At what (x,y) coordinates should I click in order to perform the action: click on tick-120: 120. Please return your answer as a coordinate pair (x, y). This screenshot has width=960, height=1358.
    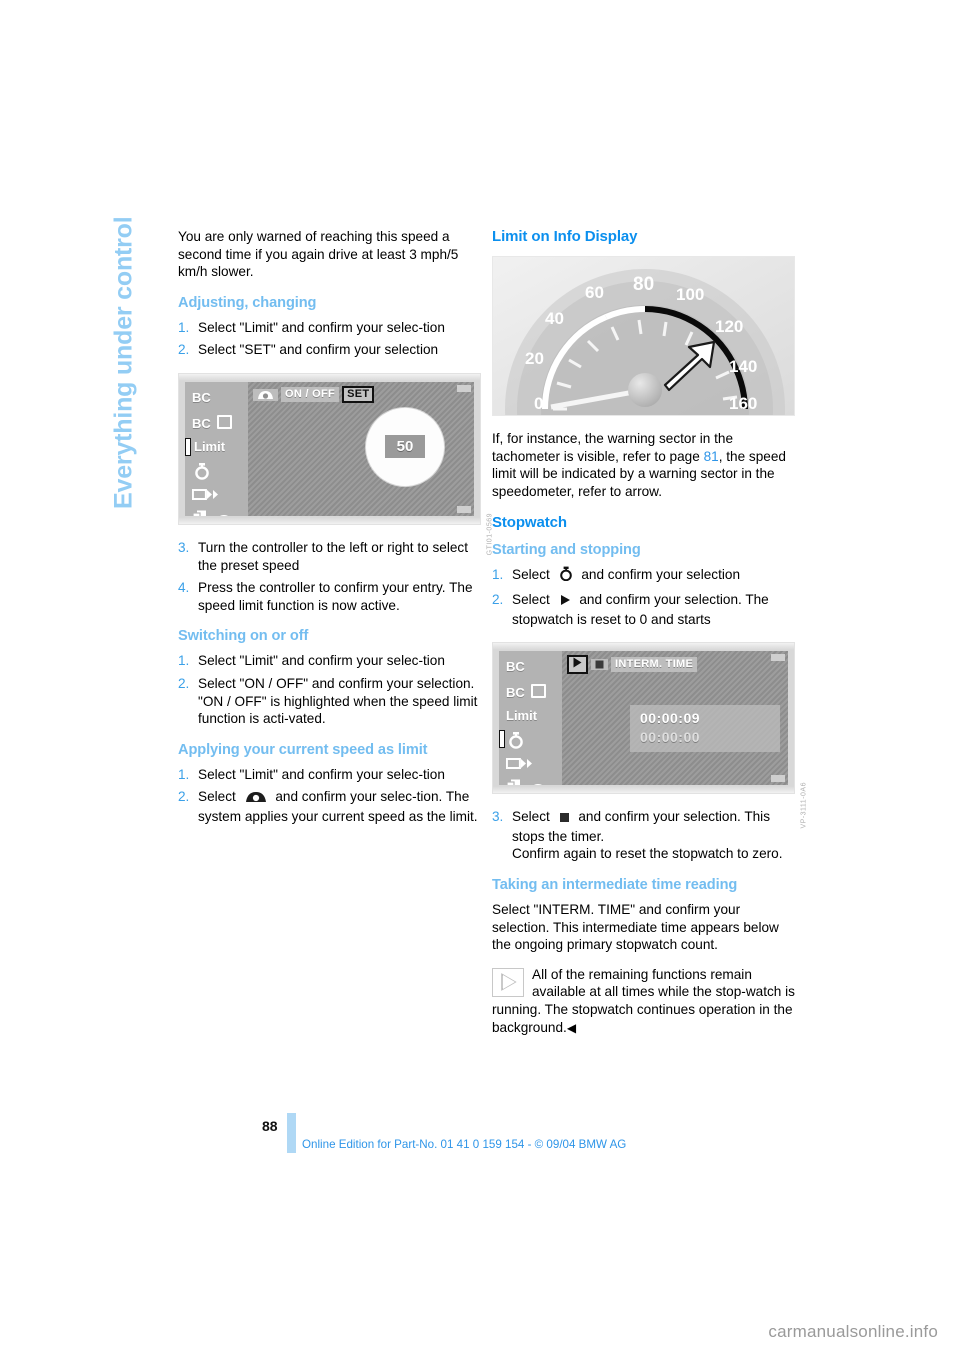
    Looking at the image, I should click on (729, 326).